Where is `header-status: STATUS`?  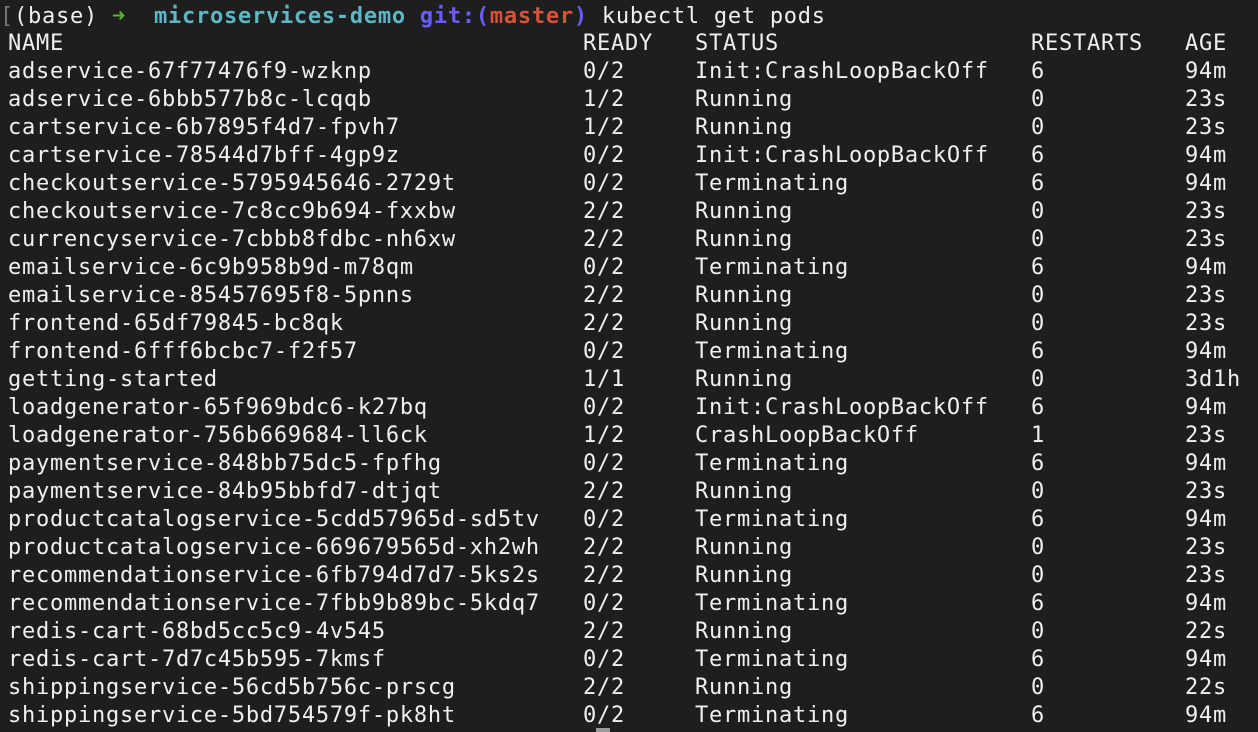
header-status: STATUS is located at coordinates (737, 43).